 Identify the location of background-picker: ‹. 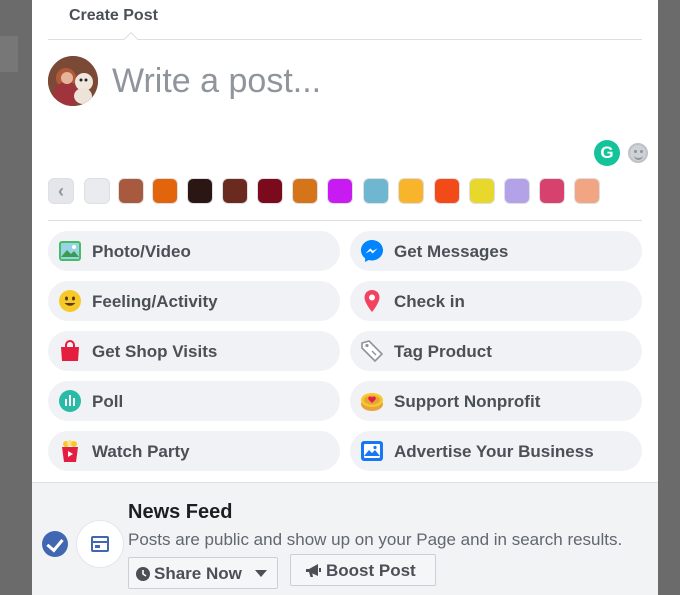
(345, 191).